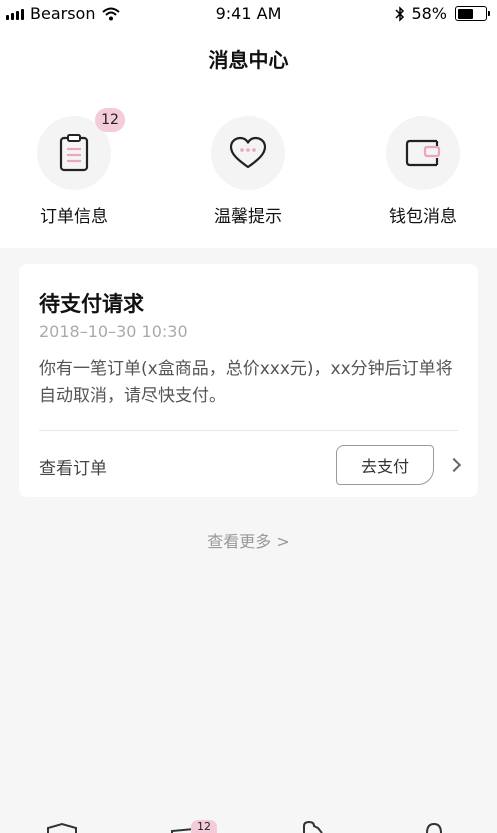 The width and height of the screenshot is (497, 833). I want to click on category-order-circle: 12, so click(81, 149).